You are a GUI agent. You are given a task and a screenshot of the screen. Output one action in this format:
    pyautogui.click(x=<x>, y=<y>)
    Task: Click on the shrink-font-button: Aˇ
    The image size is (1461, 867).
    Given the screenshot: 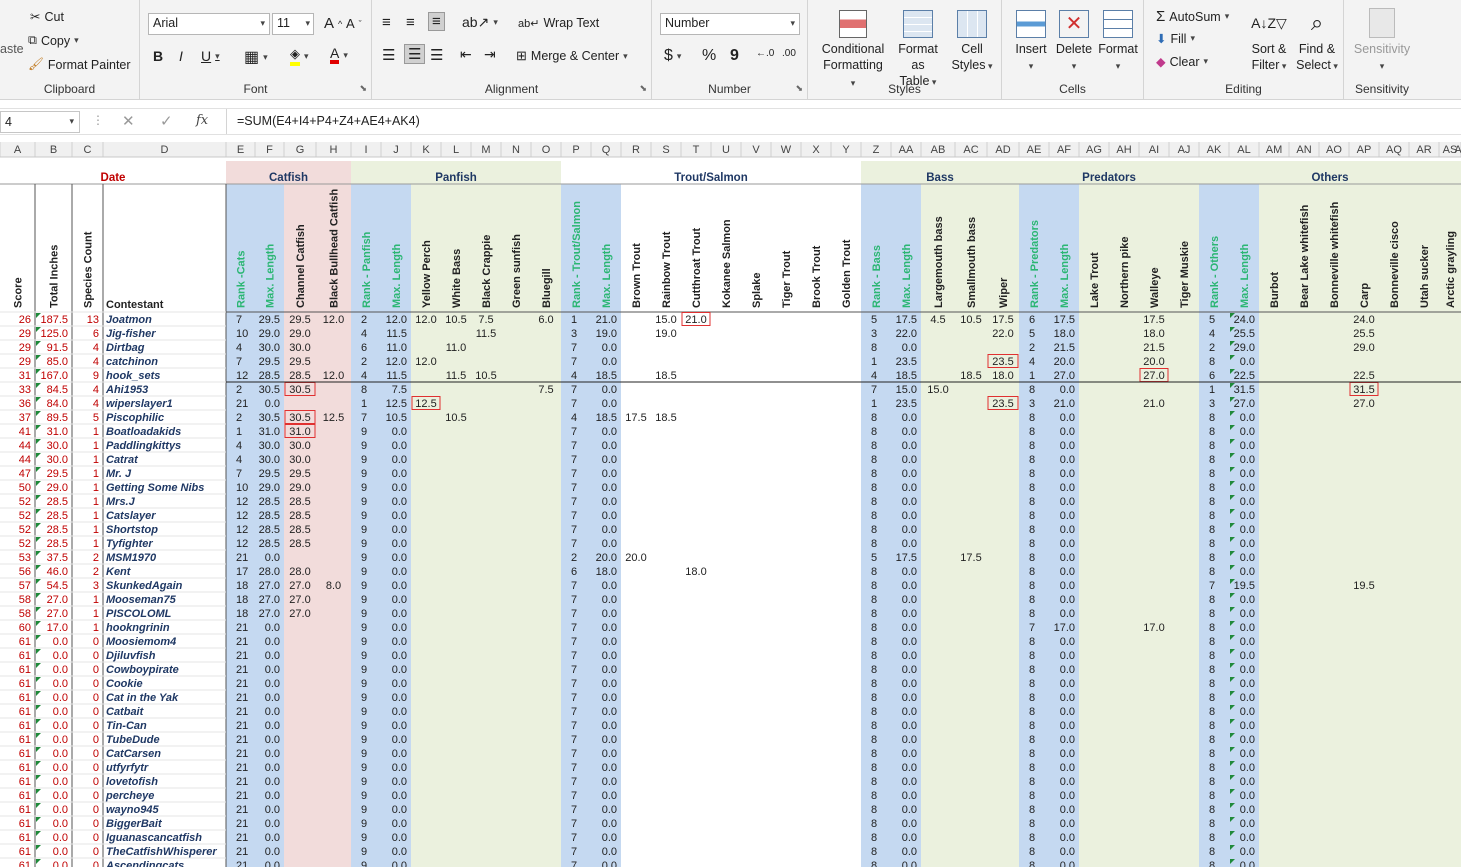 What is the action you would take?
    pyautogui.click(x=354, y=23)
    